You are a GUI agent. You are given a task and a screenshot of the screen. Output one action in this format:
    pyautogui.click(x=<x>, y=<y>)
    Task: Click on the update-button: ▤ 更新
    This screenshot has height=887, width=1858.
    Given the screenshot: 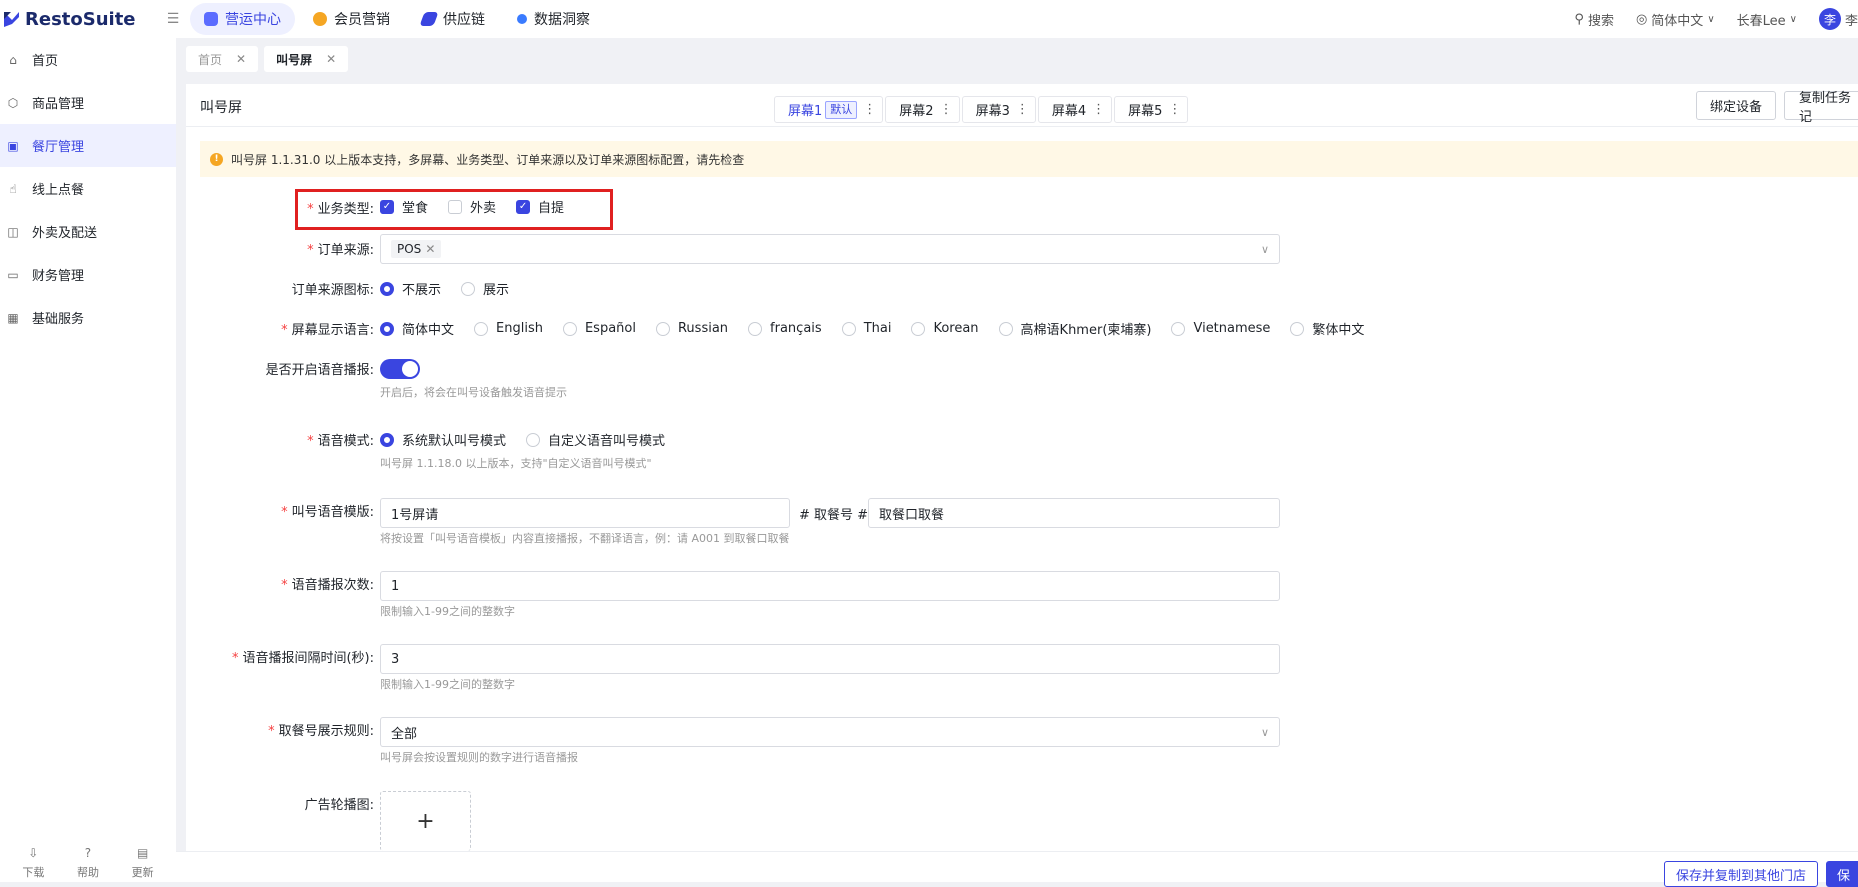 What is the action you would take?
    pyautogui.click(x=143, y=861)
    